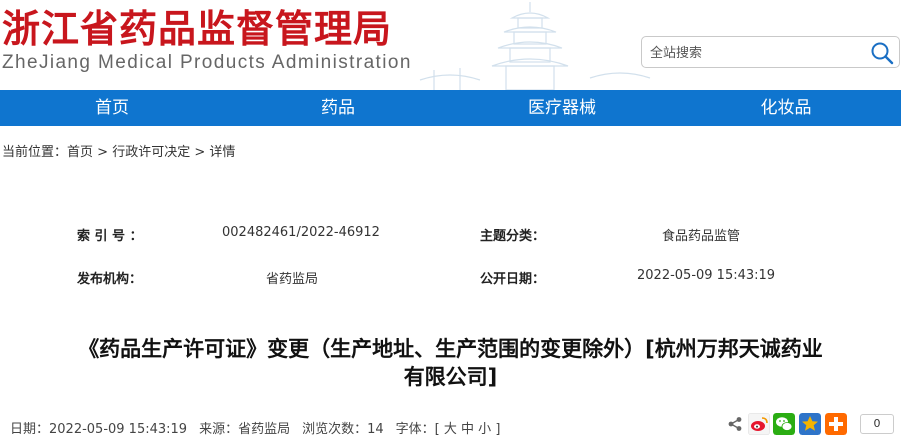 The height and width of the screenshot is (444, 901). I want to click on nav-item-home: 首页, so click(112, 108).